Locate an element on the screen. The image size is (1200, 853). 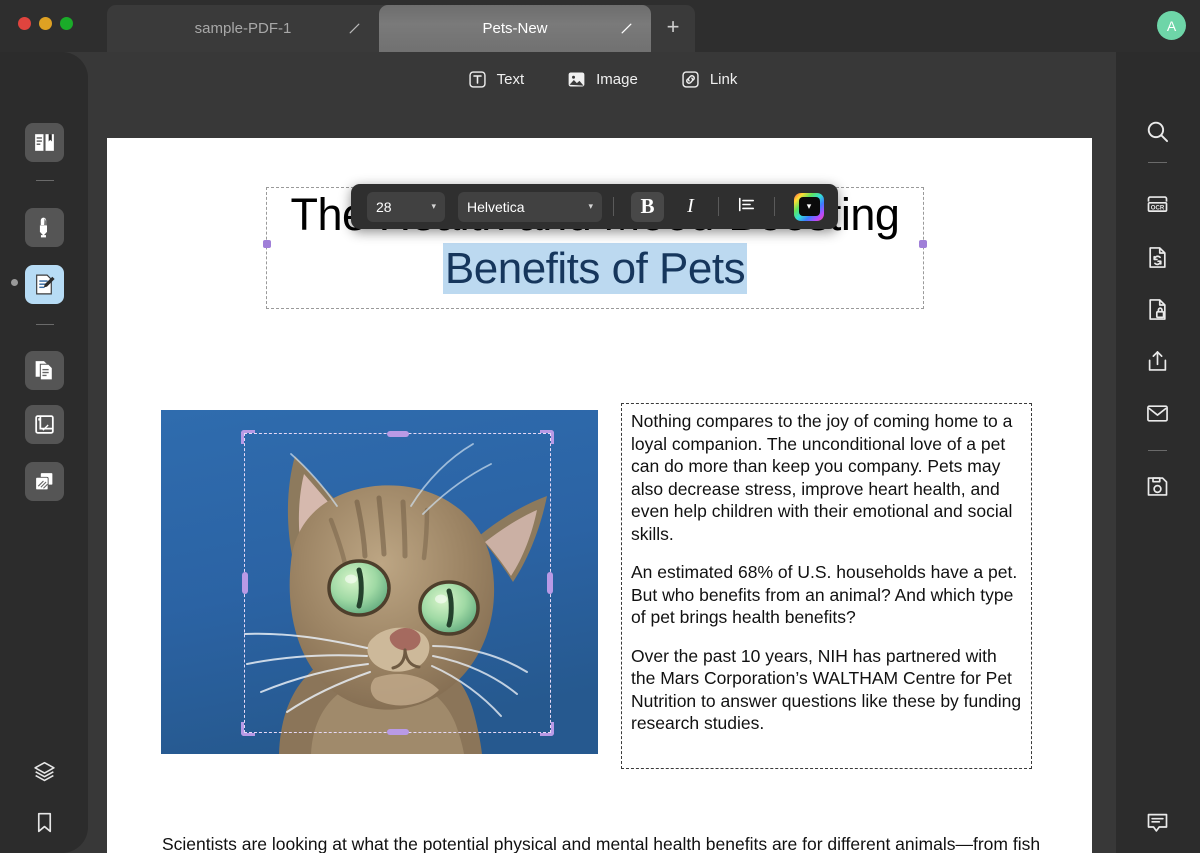
layers-icon is located at coordinates (44, 771).